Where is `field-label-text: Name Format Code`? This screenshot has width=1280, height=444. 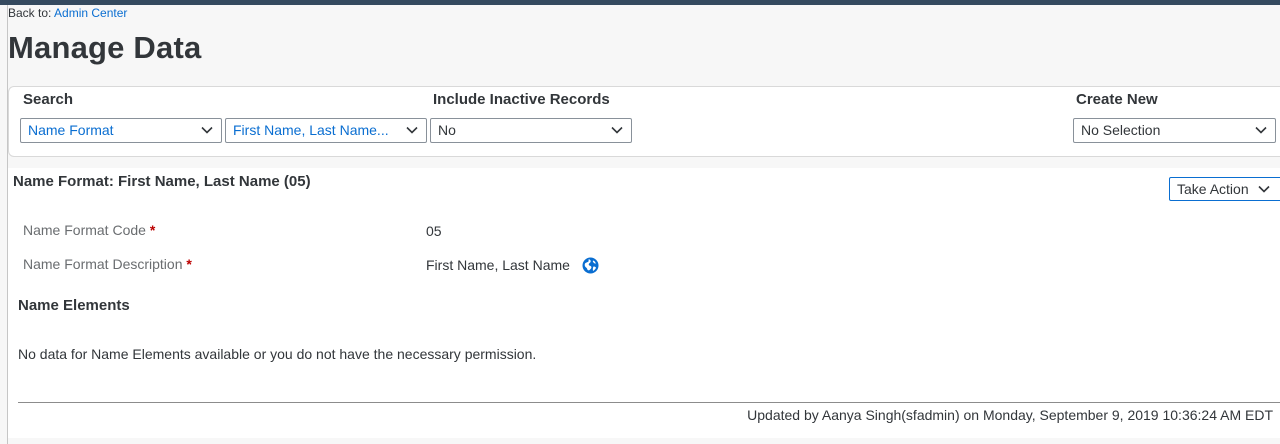
field-label-text: Name Format Code is located at coordinates (84, 230).